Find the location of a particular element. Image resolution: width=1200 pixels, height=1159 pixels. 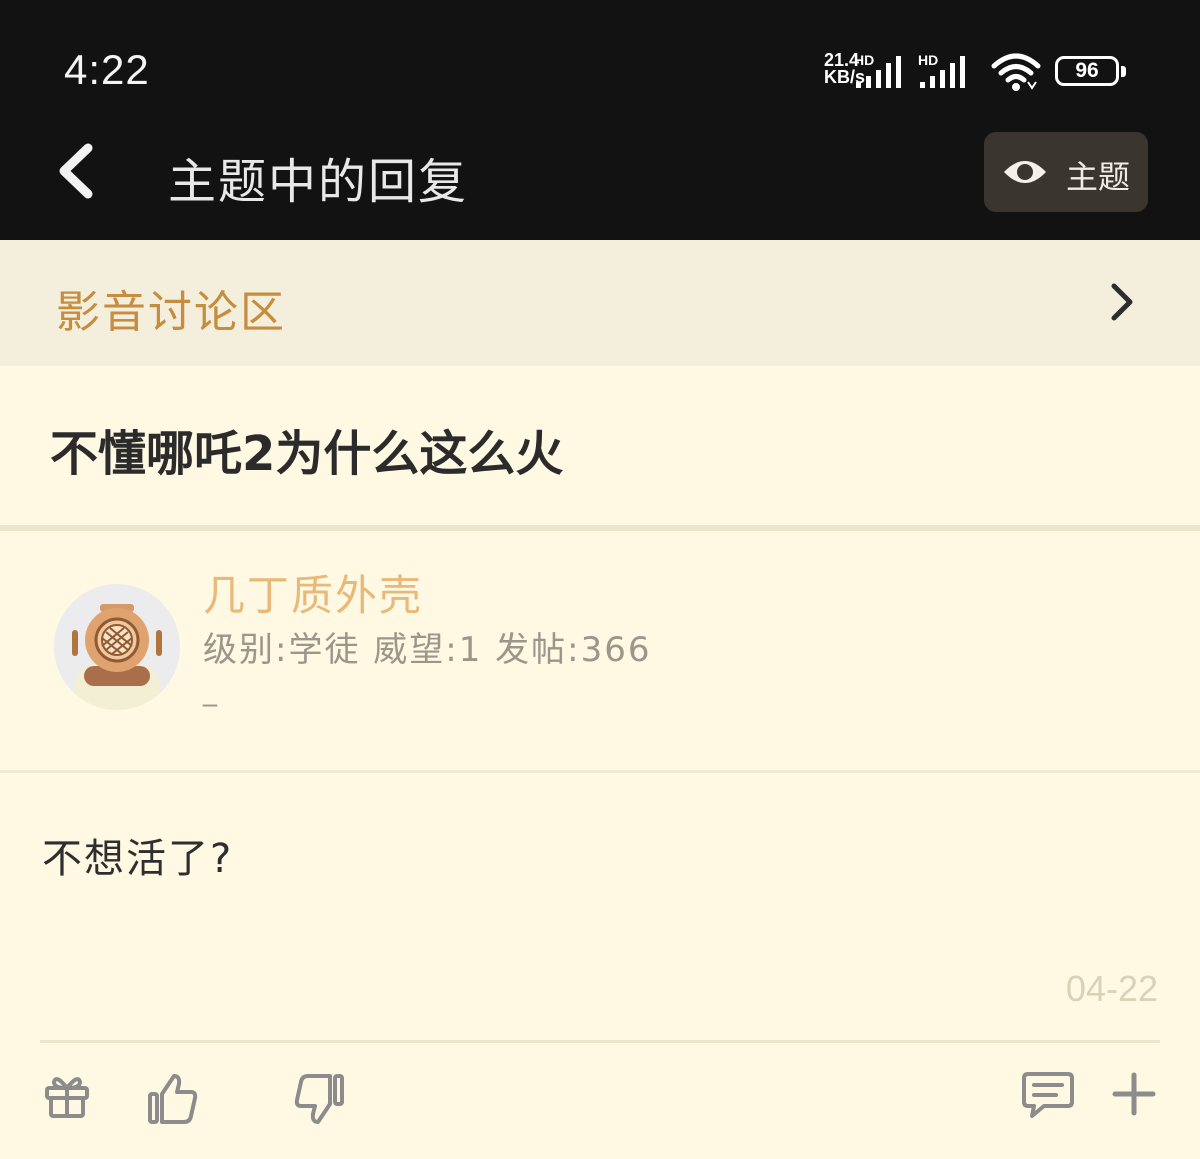

thumbs-up-icon is located at coordinates (173, 1099).